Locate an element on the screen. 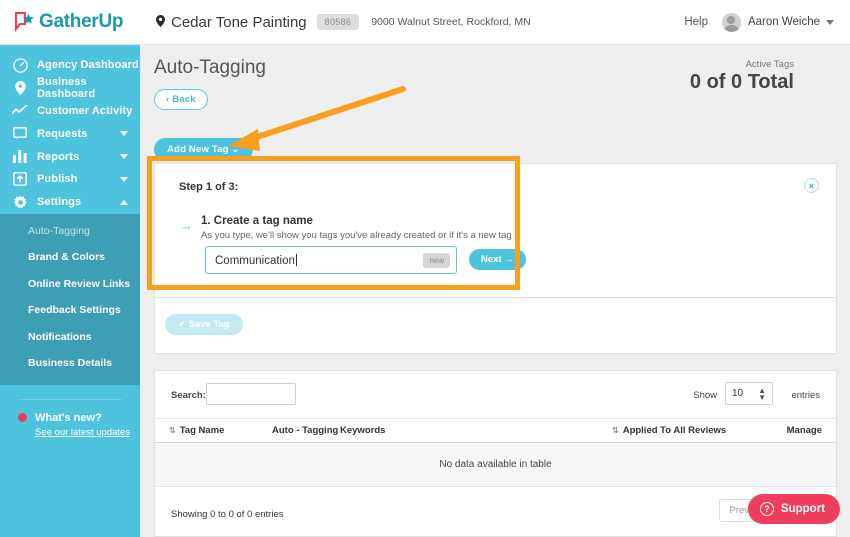 This screenshot has width=850, height=537. showing-entries-label: Showing 0 to 0 of 0 entries is located at coordinates (227, 514).